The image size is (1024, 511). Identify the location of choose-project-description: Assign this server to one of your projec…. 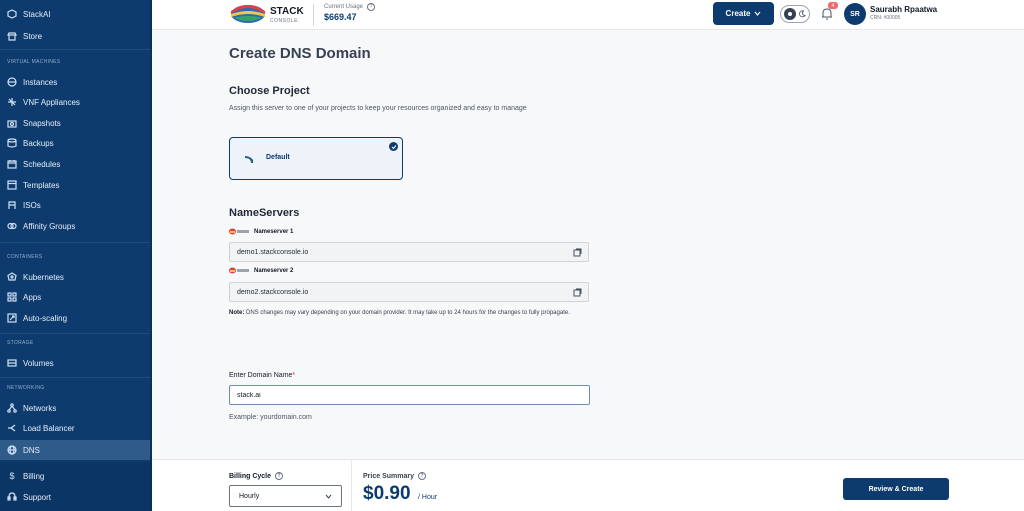
(378, 108).